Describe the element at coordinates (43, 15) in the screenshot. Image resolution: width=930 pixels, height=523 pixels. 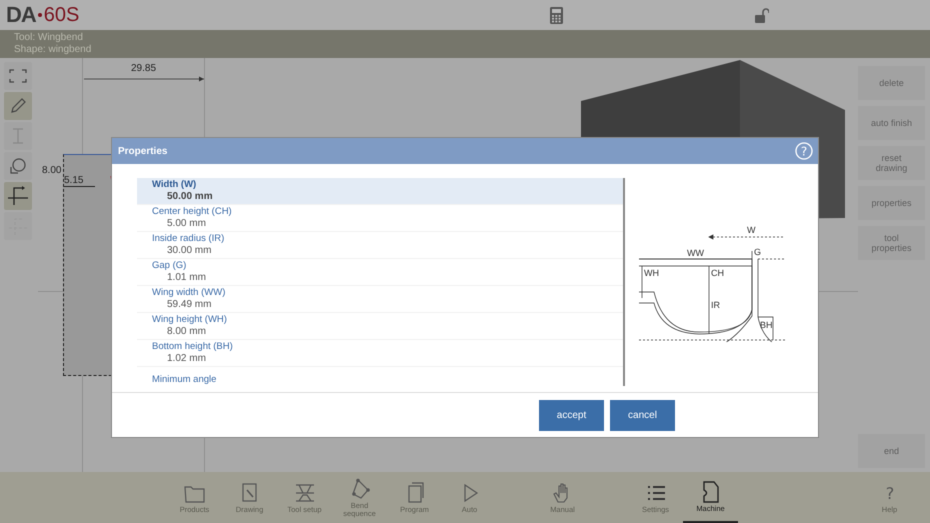
I see `logo: DA 60S` at that location.